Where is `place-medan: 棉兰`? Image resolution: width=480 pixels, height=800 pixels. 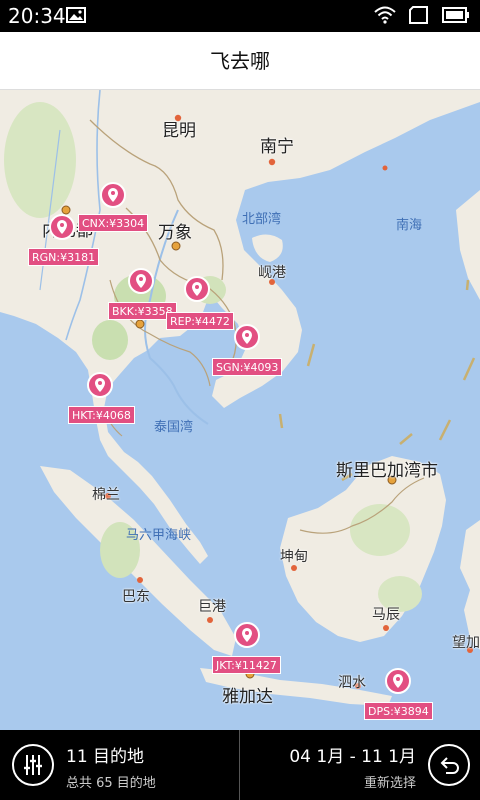 place-medan: 棉兰 is located at coordinates (106, 495).